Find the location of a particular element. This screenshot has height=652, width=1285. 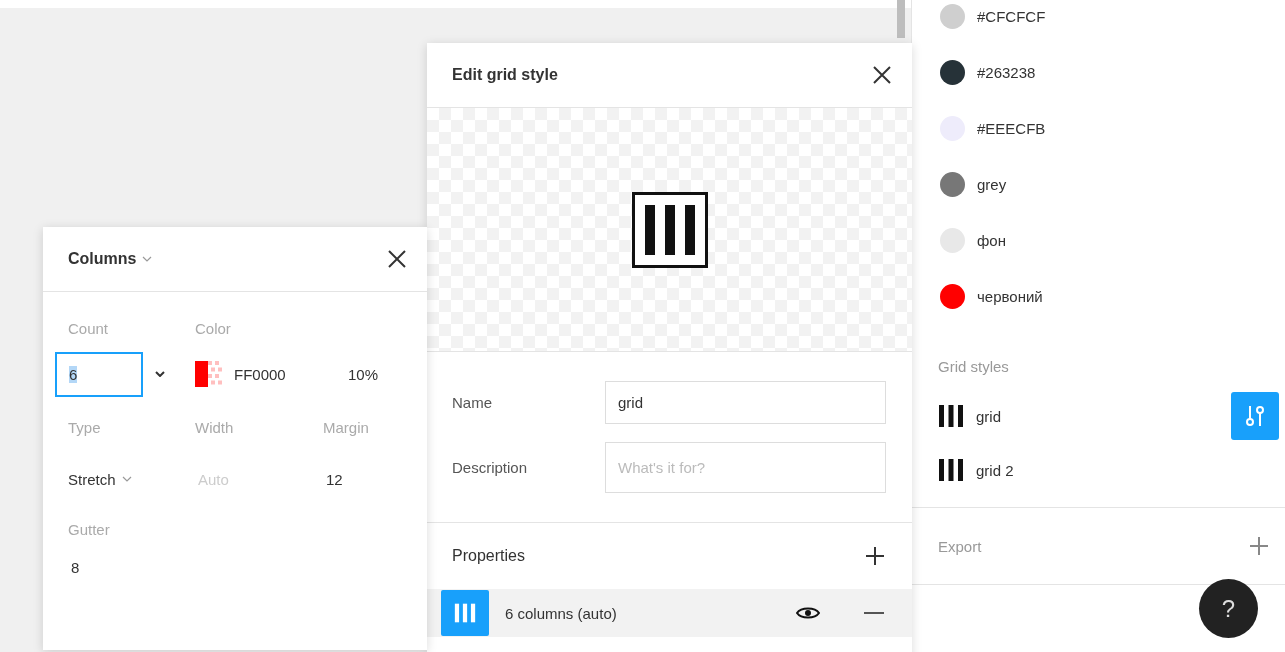

field-label: Color is located at coordinates (213, 328).